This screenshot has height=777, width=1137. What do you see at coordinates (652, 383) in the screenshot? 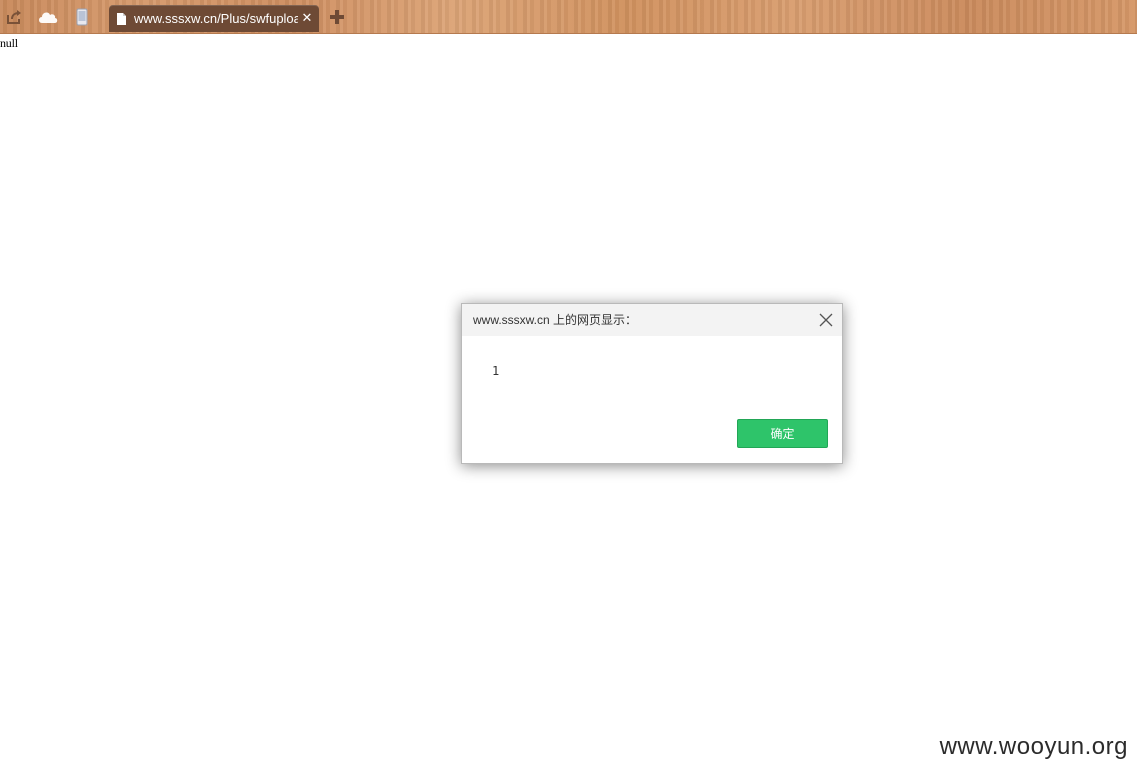
I see `alert-dialog: www.sssxw.cn 上的网页显示： 1 确定` at bounding box center [652, 383].